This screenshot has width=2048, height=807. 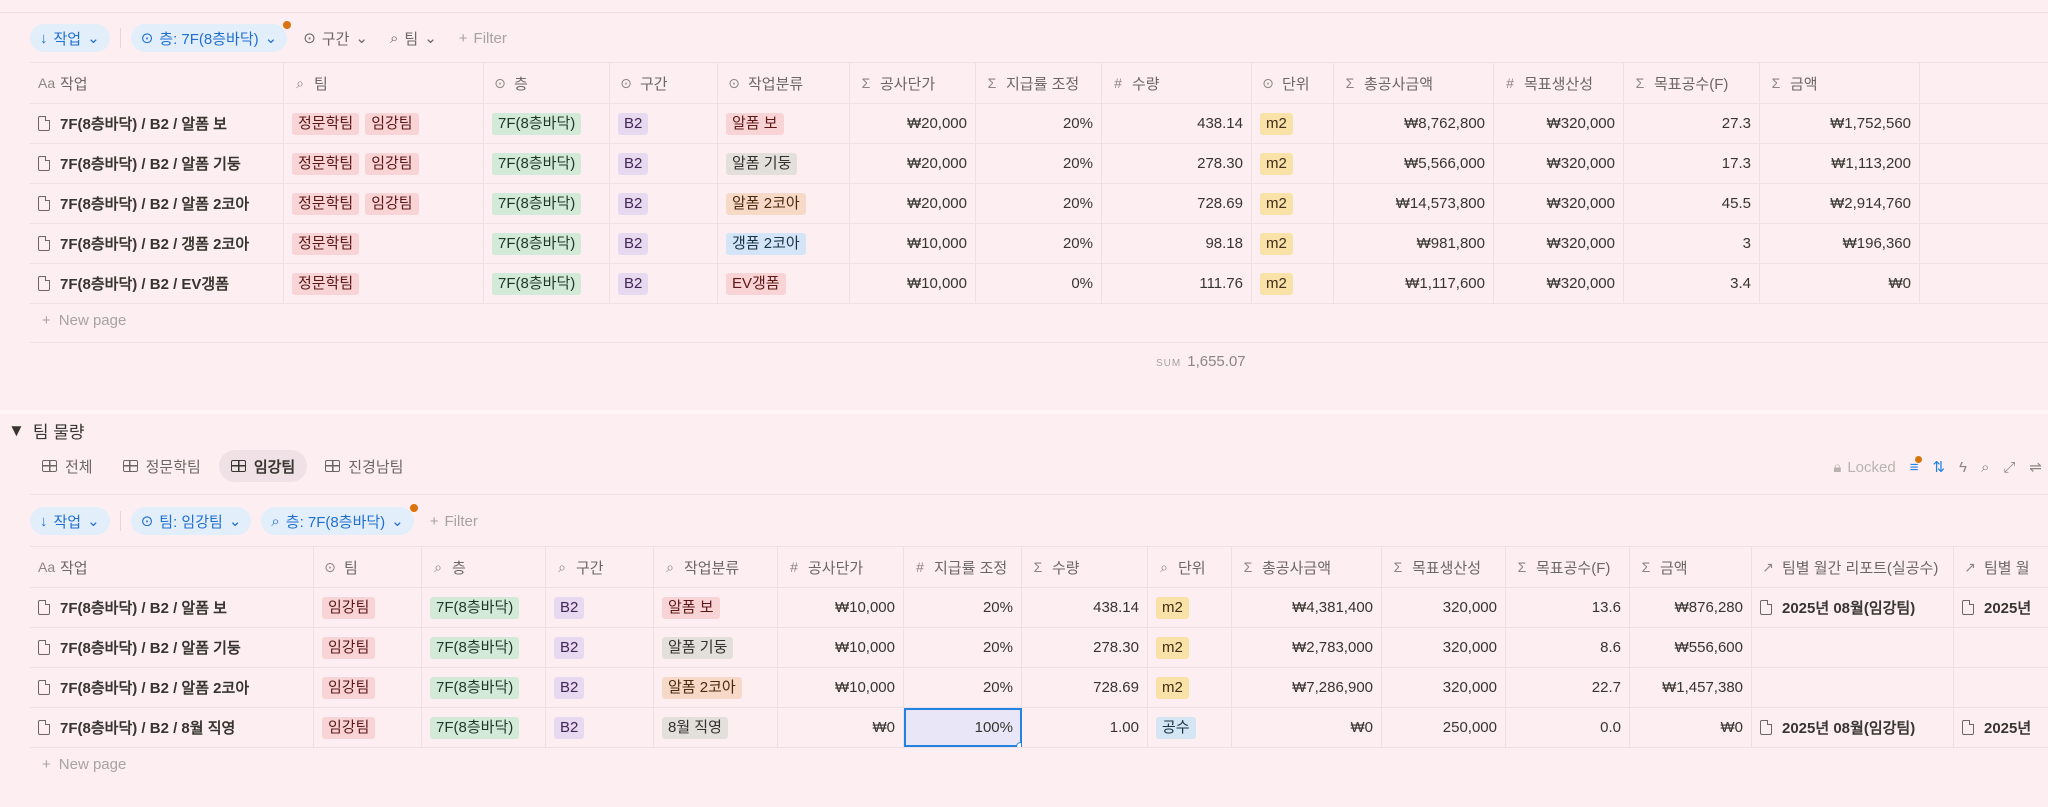 I want to click on filter-icon: ≡, so click(x=1916, y=465).